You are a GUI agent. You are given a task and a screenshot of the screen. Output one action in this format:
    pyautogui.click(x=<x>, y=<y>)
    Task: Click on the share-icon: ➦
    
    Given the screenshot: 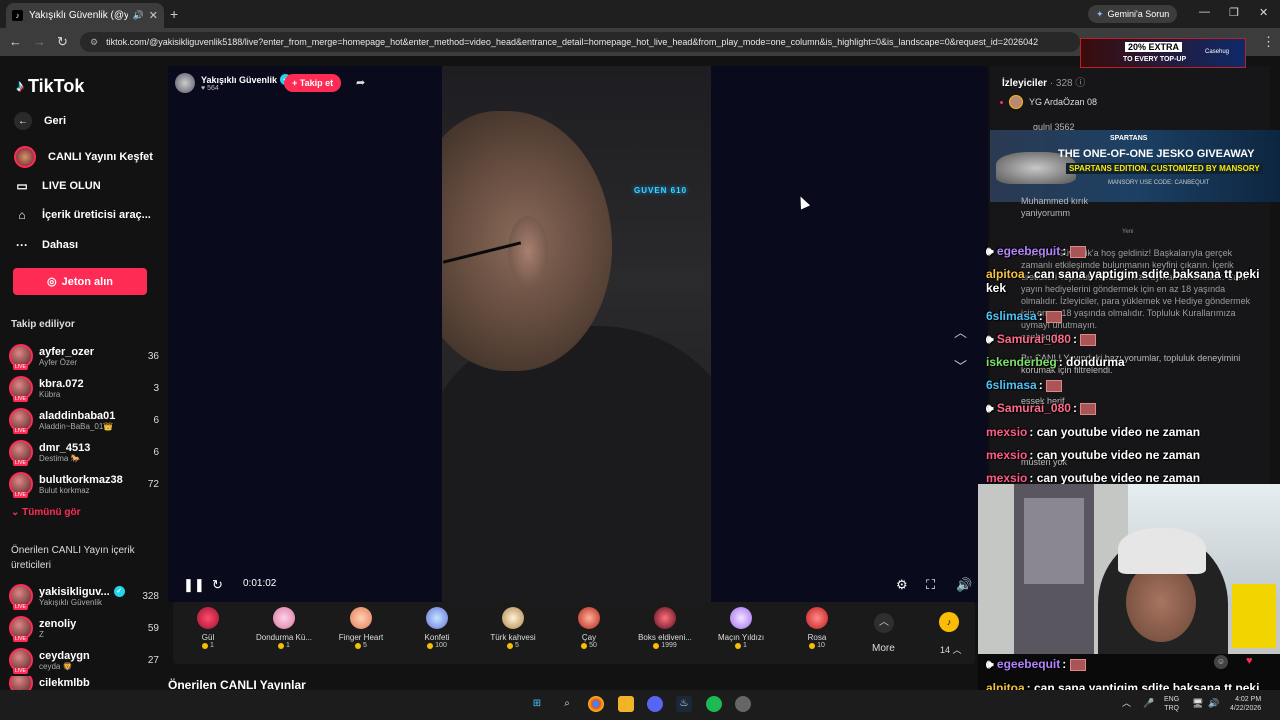 What is the action you would take?
    pyautogui.click(x=360, y=82)
    